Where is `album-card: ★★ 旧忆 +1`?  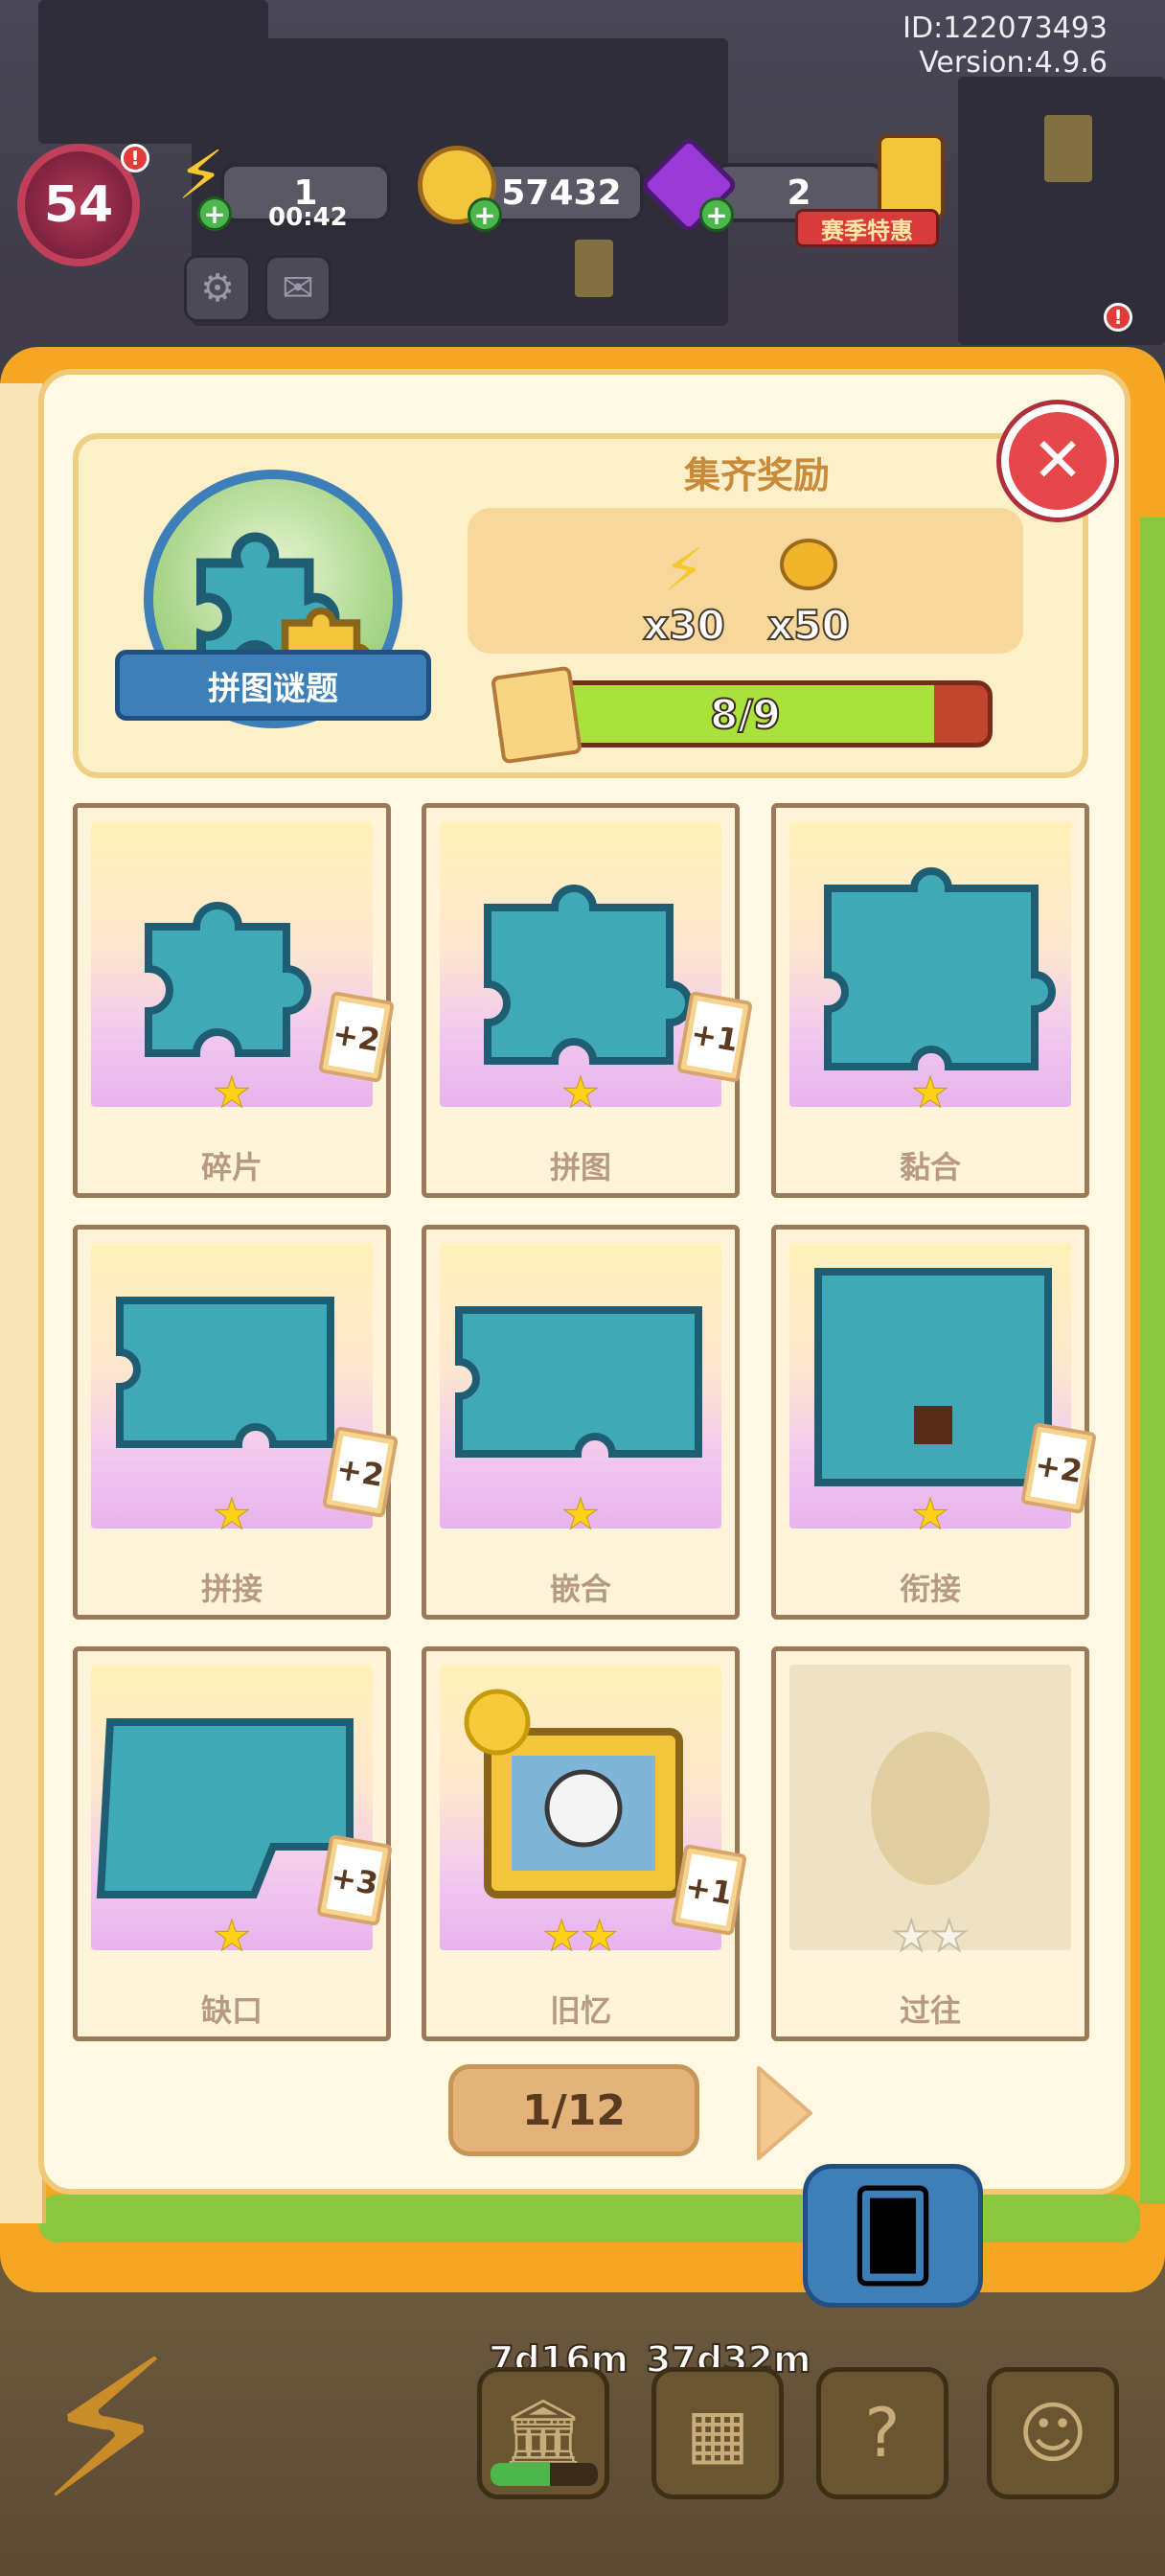 album-card: ★★ 旧忆 +1 is located at coordinates (584, 1843).